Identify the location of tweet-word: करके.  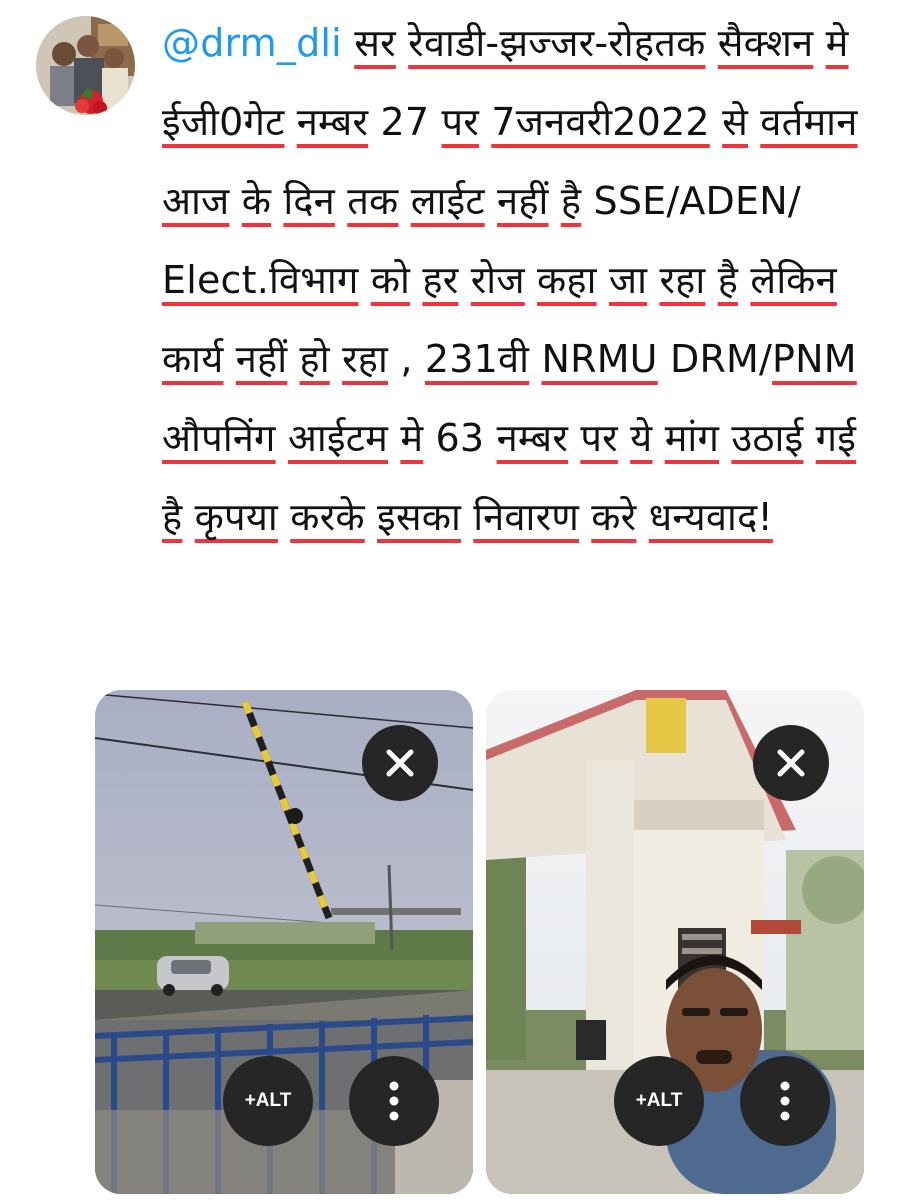
(327, 517).